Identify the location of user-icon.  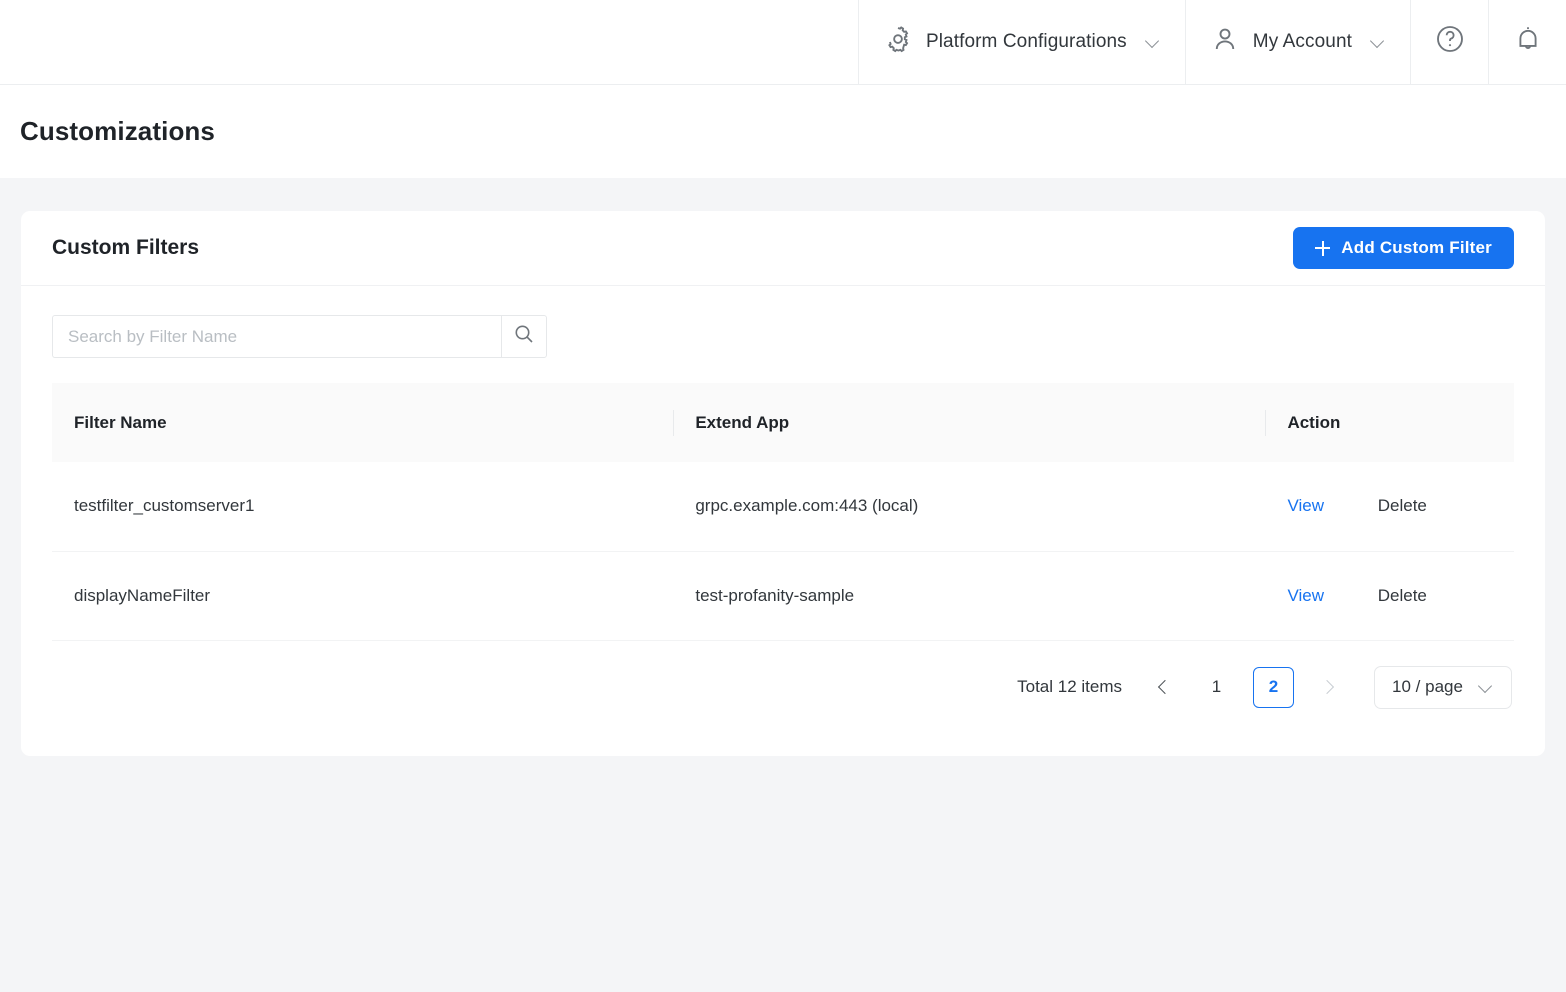
(1225, 42).